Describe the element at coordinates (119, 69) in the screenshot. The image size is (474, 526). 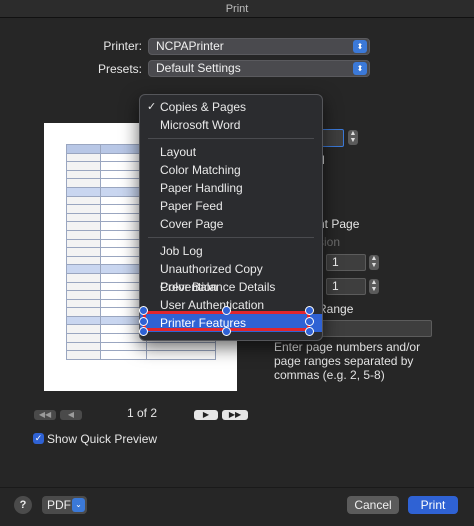
I see `presets-label: Presets:` at that location.